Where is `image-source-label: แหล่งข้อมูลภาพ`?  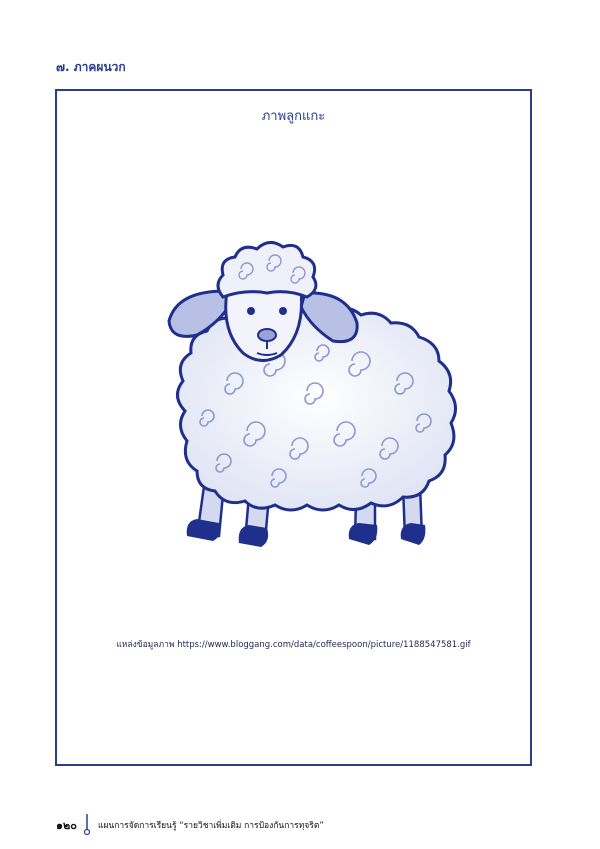 image-source-label: แหล่งข้อมูลภาพ is located at coordinates (145, 645).